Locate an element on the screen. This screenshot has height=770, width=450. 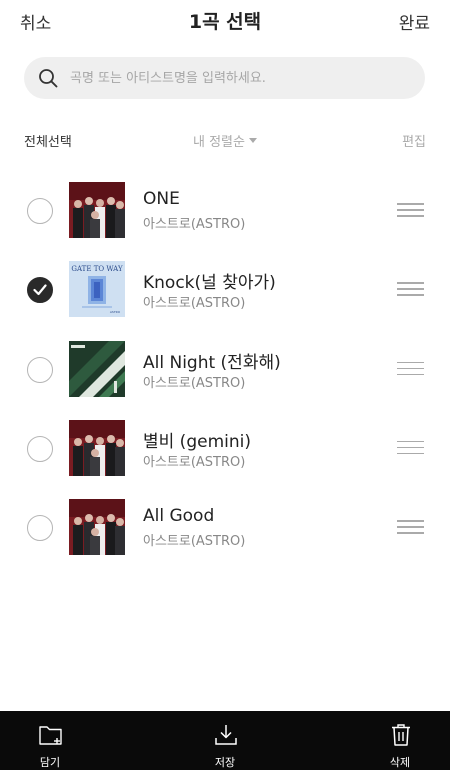
search-input is located at coordinates (240, 78).